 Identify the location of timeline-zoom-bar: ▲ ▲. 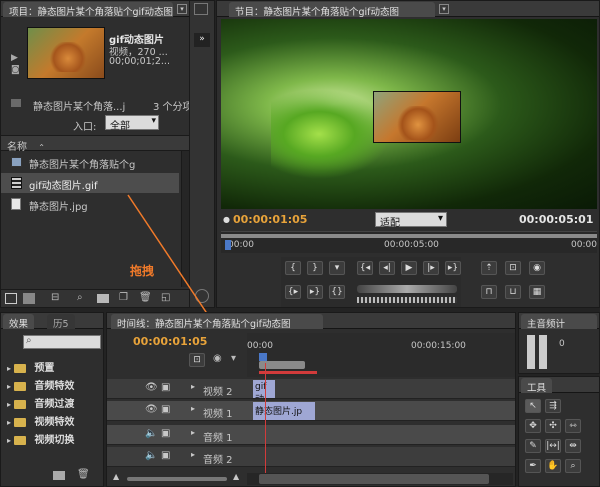
(178, 478).